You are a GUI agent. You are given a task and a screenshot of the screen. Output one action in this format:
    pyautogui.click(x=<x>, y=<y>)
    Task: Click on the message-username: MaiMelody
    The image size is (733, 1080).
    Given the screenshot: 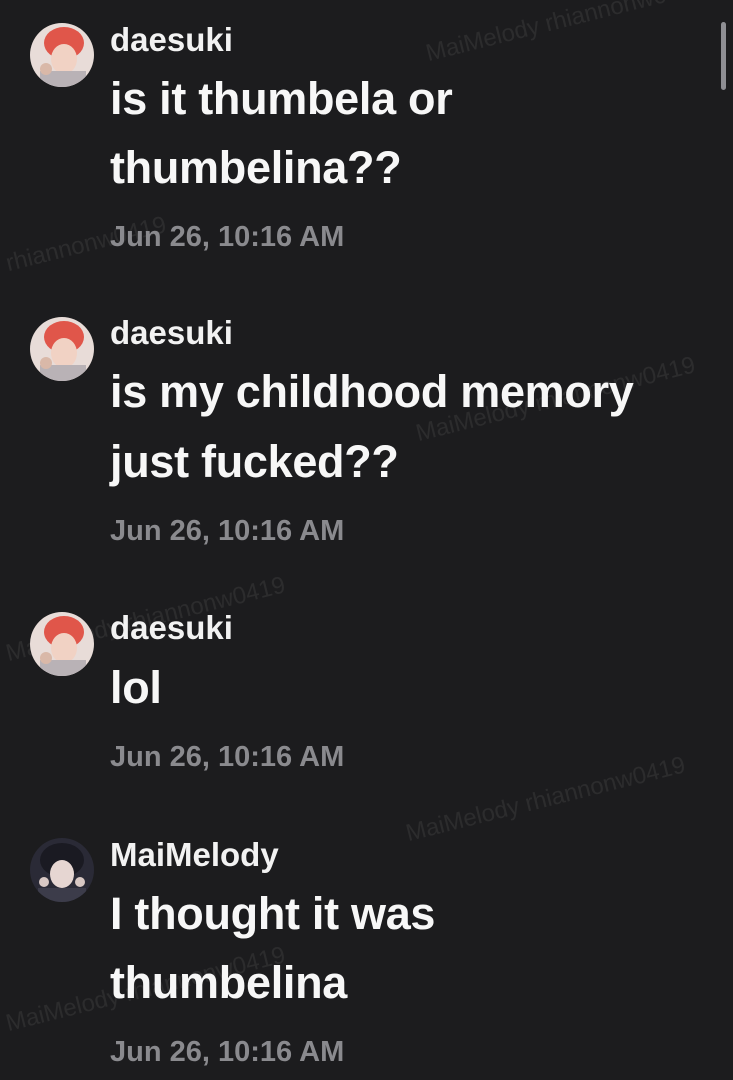 What is the action you would take?
    pyautogui.click(x=194, y=855)
    